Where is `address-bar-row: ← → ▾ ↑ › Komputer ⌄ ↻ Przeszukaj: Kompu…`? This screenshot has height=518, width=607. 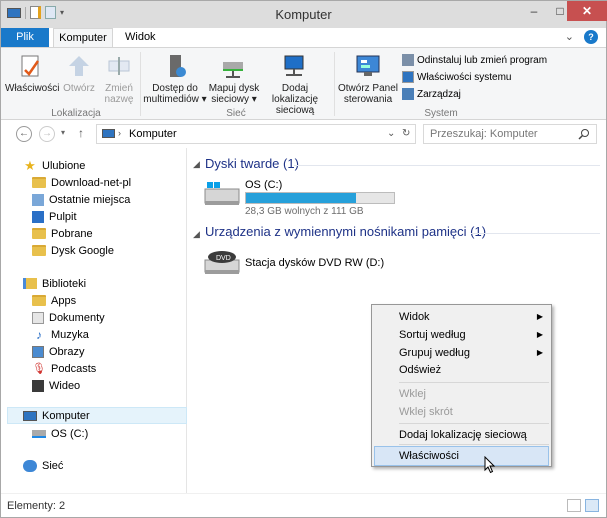 address-bar-row: ← → ▾ ↑ › Komputer ⌄ ↻ Przeszukaj: Kompu… is located at coordinates (303, 134).